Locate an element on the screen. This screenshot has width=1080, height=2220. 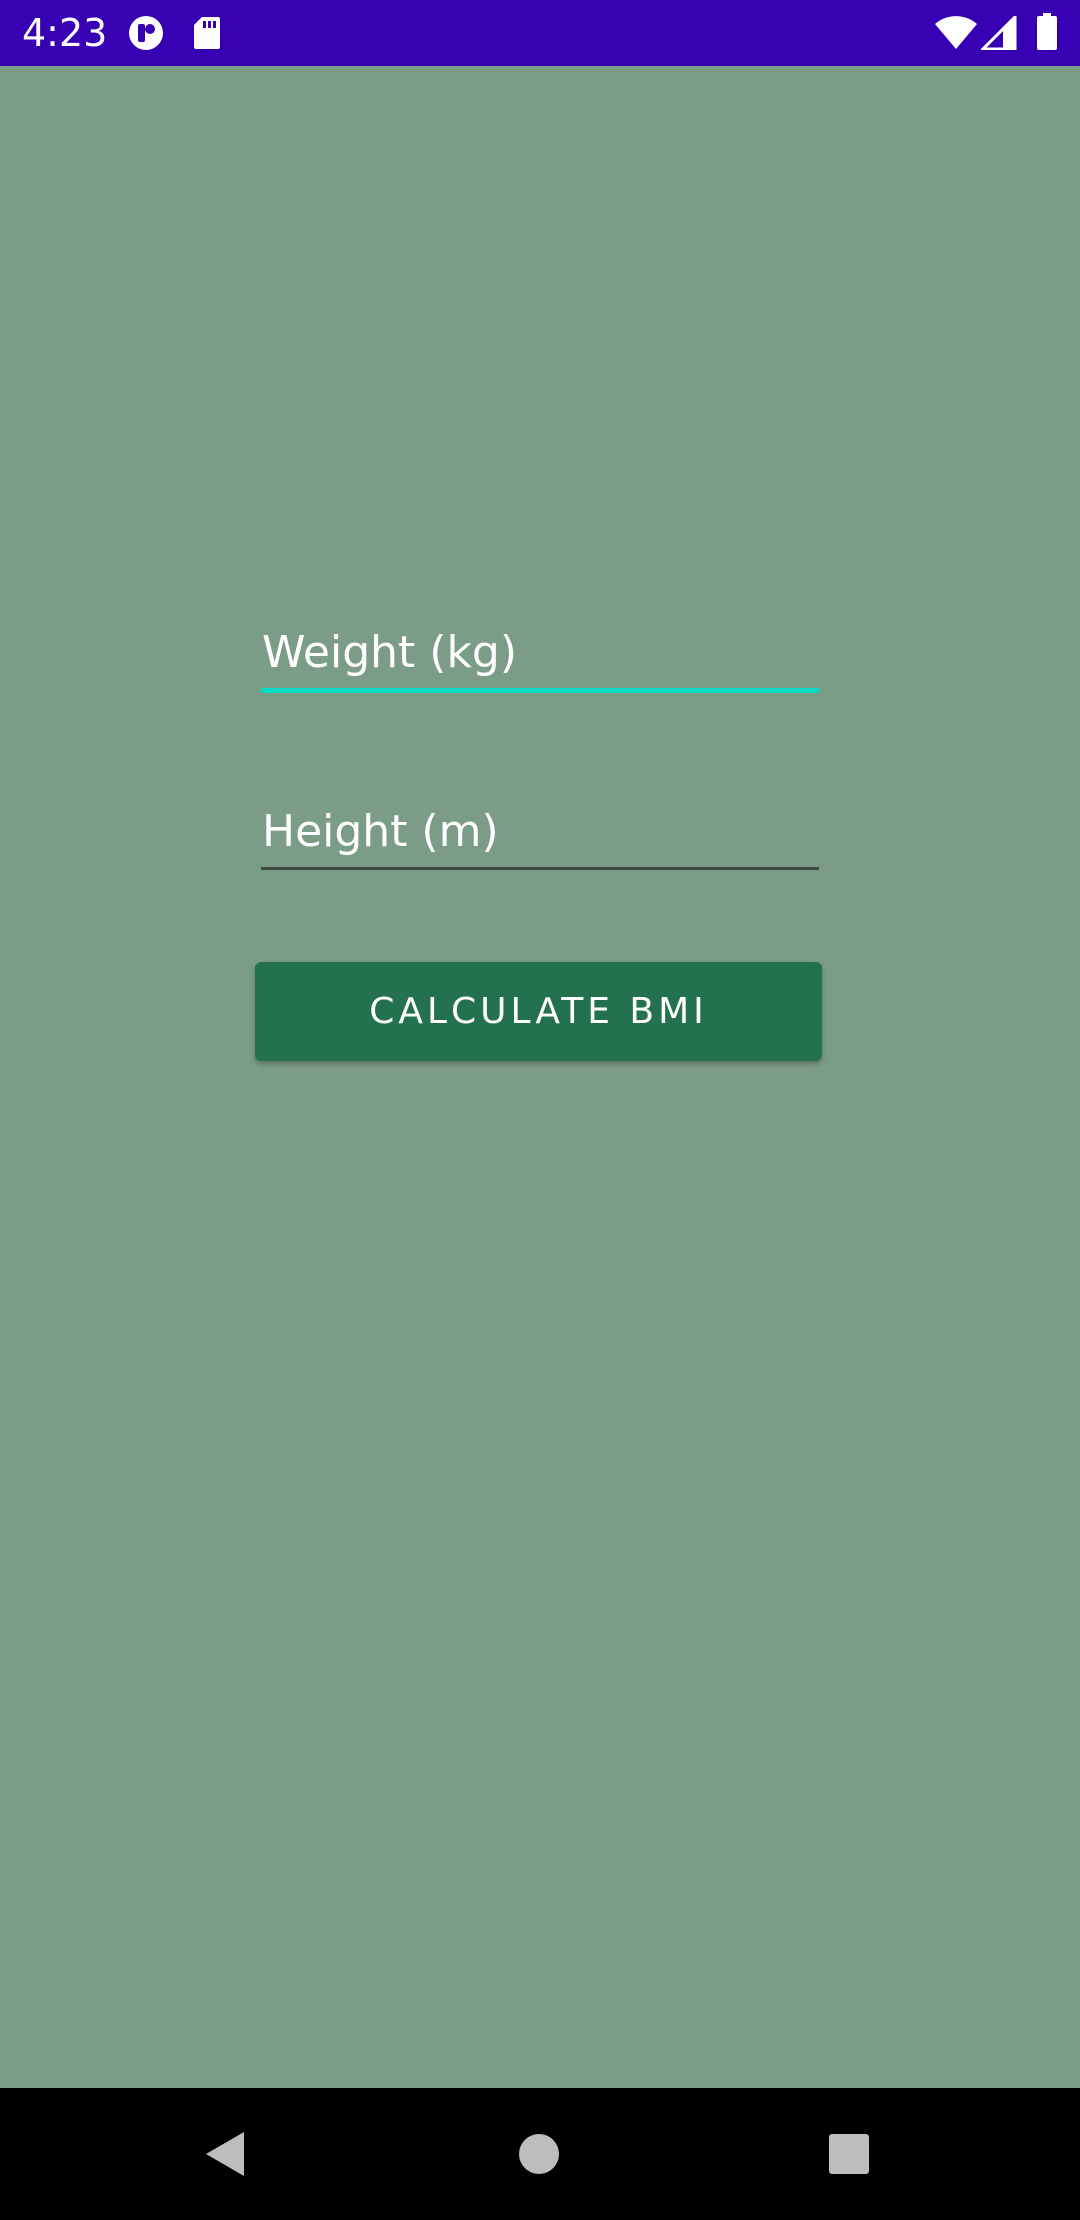
recents-icon is located at coordinates (849, 2154).